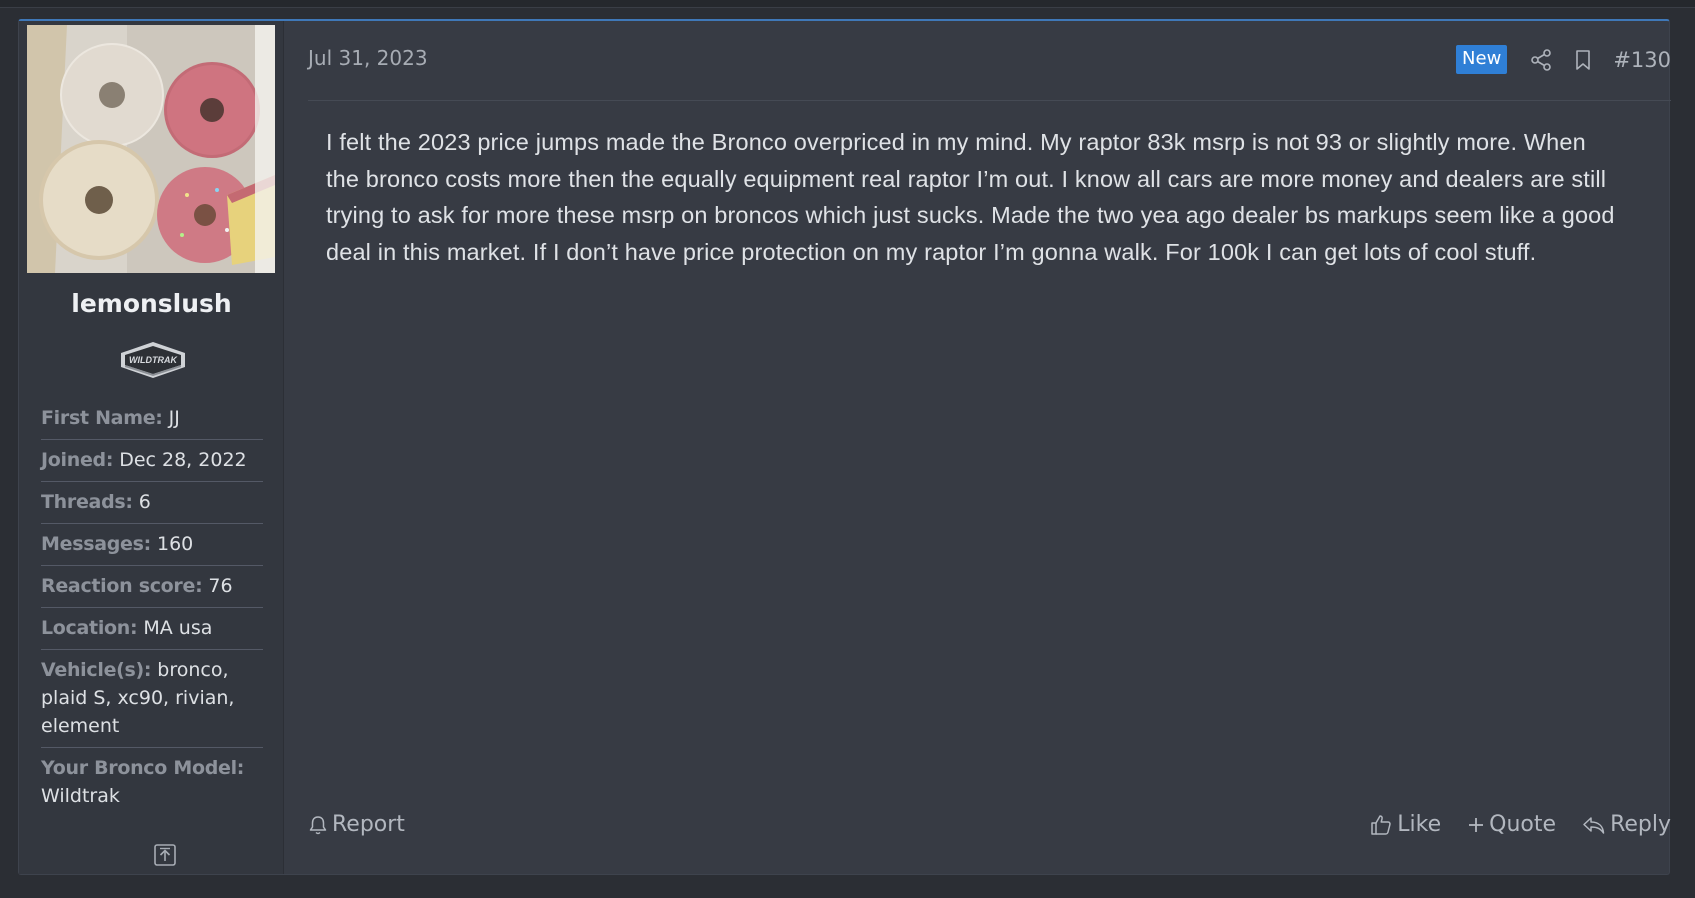 This screenshot has height=898, width=1695. I want to click on stat-reaction-score: Reaction score: 76, so click(152, 587).